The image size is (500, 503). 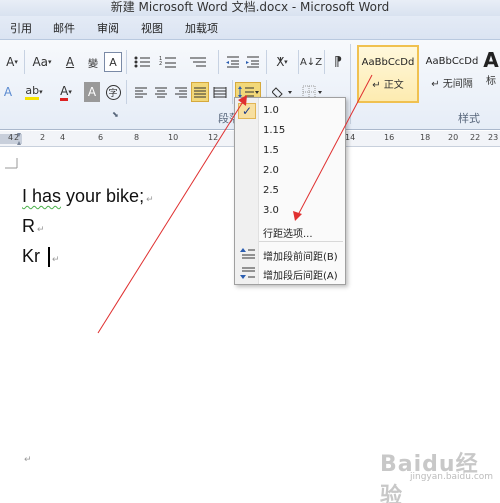 I want to click on menu-item-spacing-1-0: 1.0, so click(x=271, y=110).